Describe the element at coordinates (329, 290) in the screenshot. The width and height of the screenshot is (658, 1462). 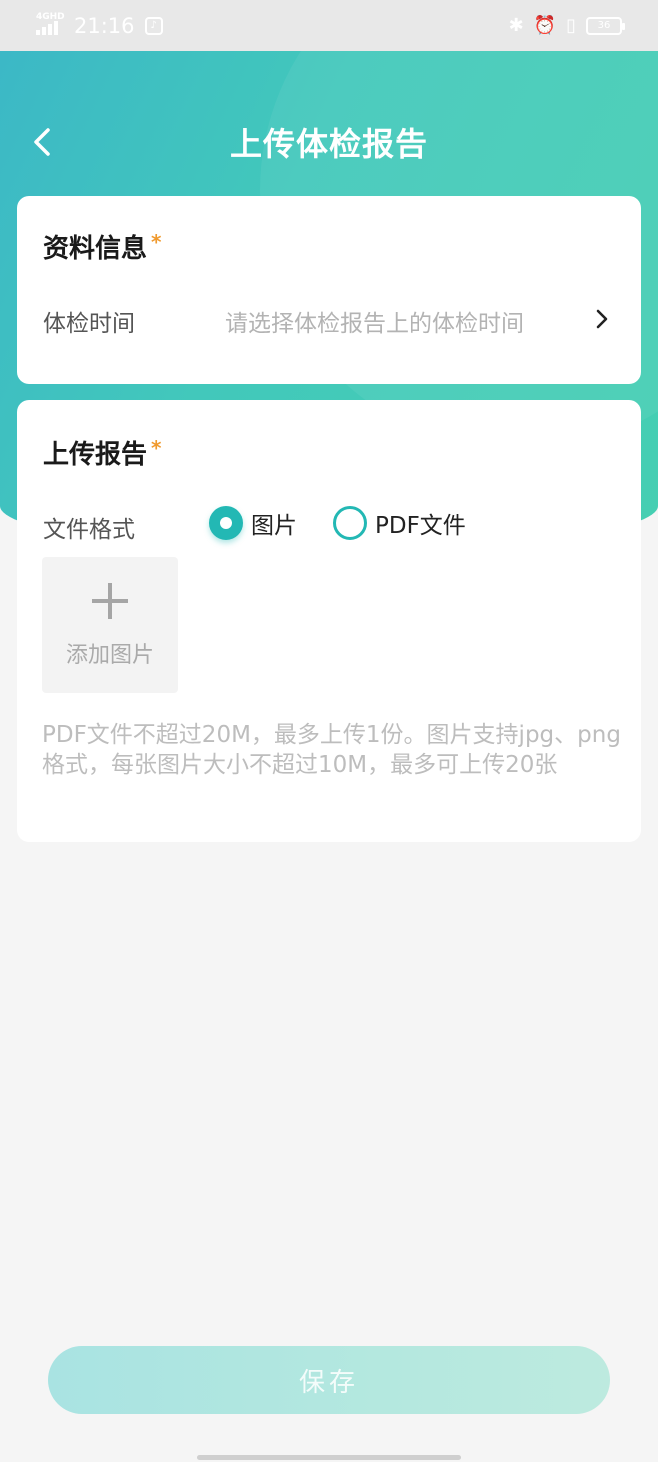
I see `info-card: 资料信息 * 体检时间 请选择体检报告上的体检时间` at that location.